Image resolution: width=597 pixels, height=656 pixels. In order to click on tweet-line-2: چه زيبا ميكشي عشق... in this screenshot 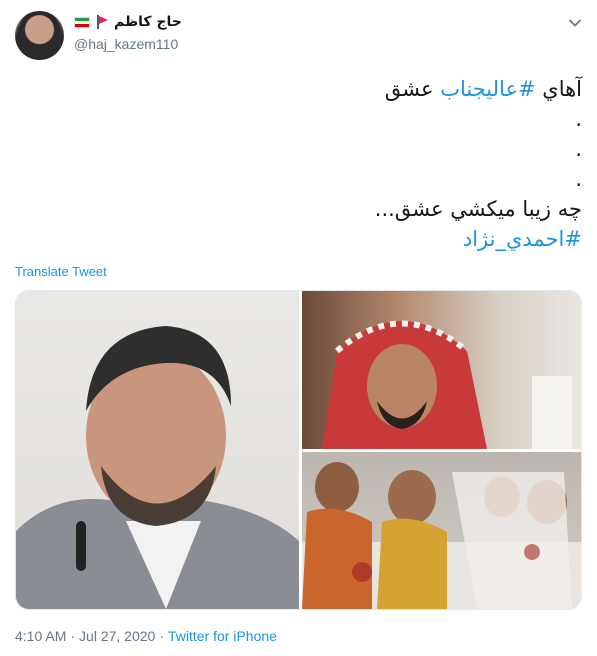, I will do `click(478, 209)`.